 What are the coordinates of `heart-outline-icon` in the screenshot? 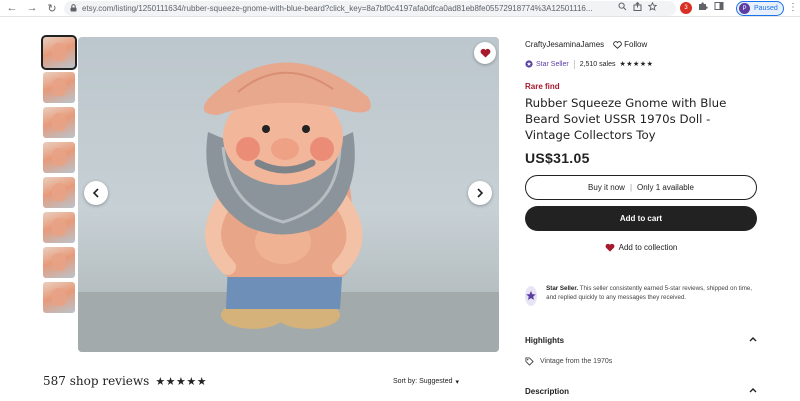 It's located at (617, 44).